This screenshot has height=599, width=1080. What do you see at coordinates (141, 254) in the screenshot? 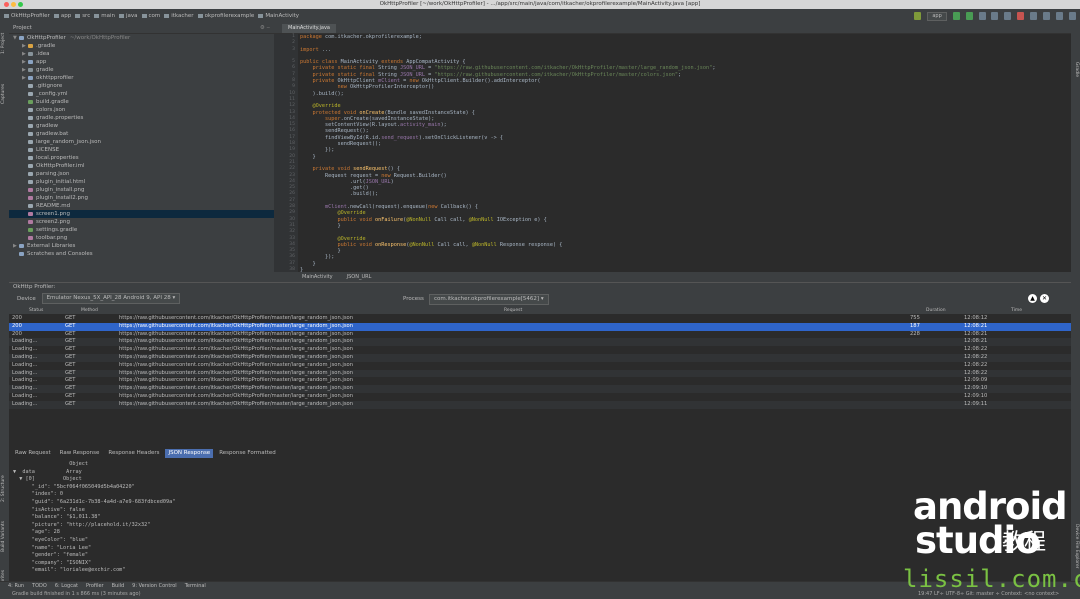
I see `tree-item: Scratches and Consoles` at bounding box center [141, 254].